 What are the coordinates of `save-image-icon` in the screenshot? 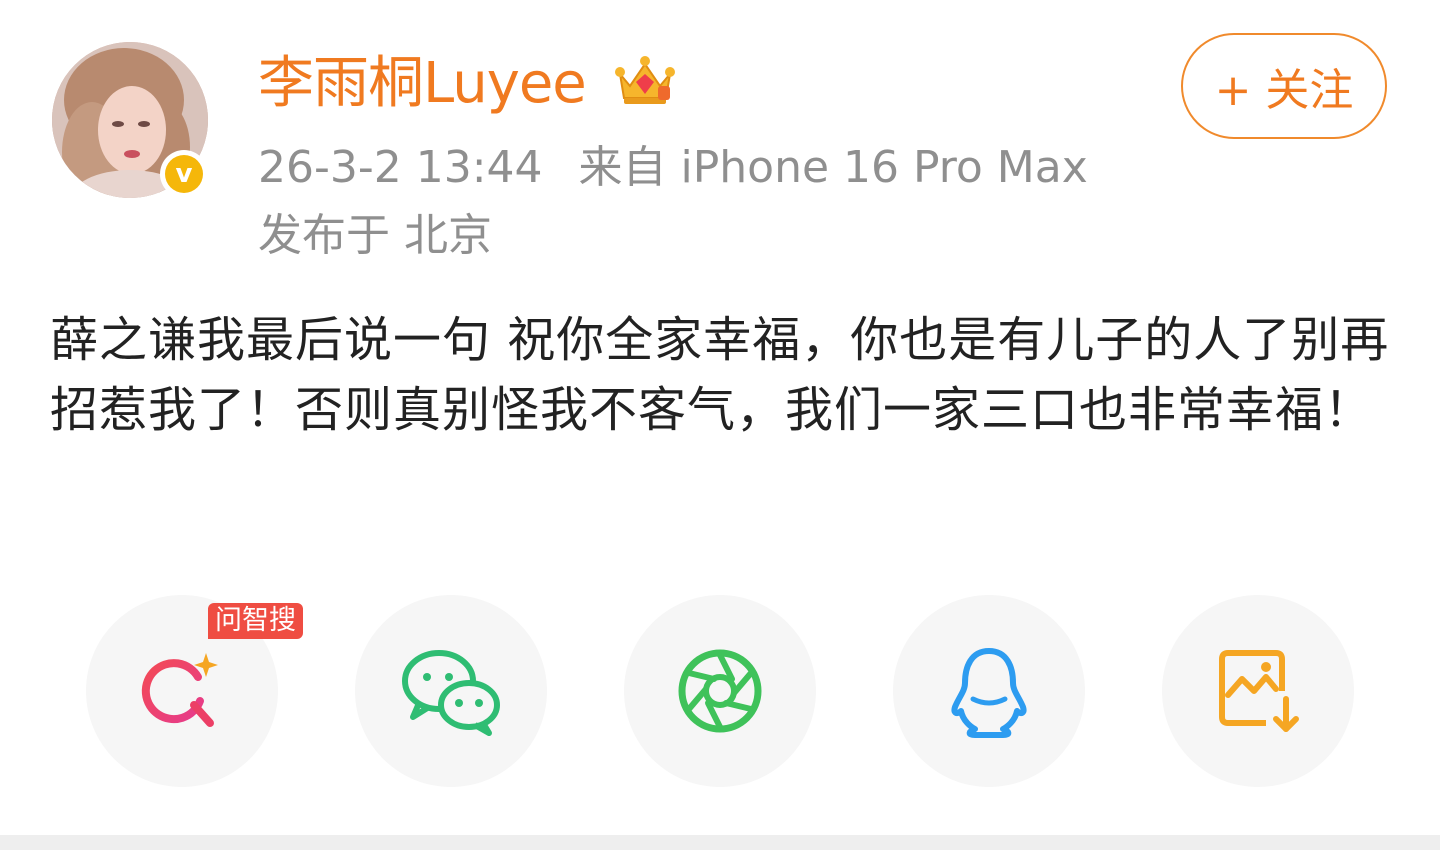 It's located at (1259, 691).